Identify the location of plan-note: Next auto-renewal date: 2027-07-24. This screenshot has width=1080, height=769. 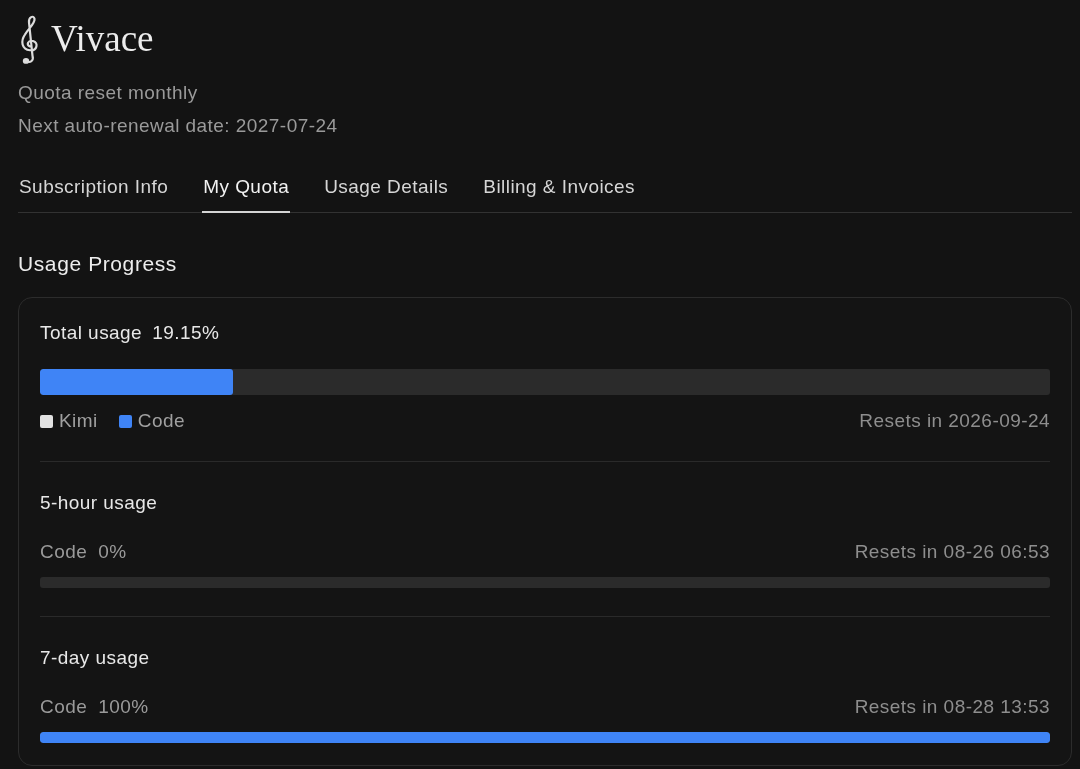
(178, 126).